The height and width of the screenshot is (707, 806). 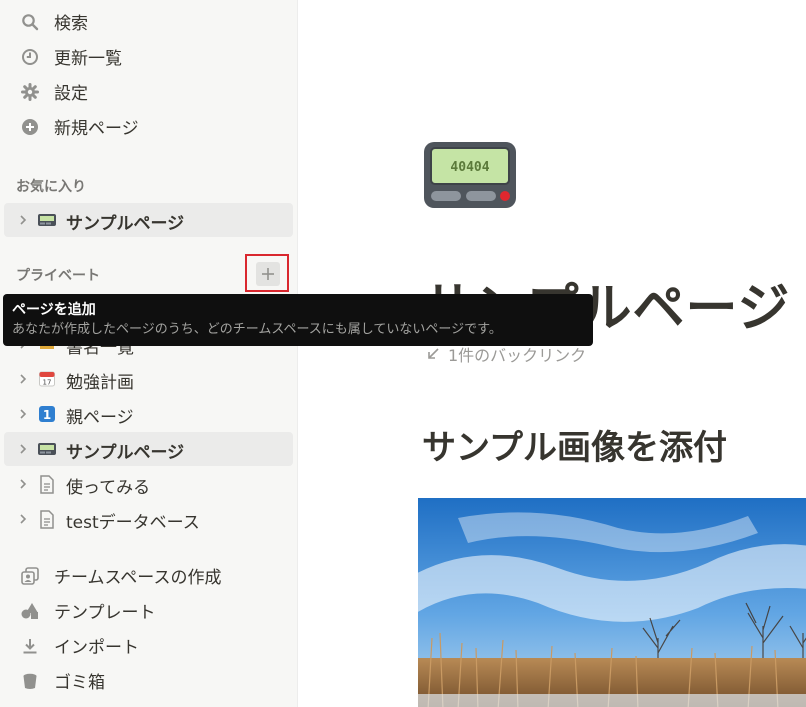 What do you see at coordinates (30, 127) in the screenshot?
I see `plus-circle-icon` at bounding box center [30, 127].